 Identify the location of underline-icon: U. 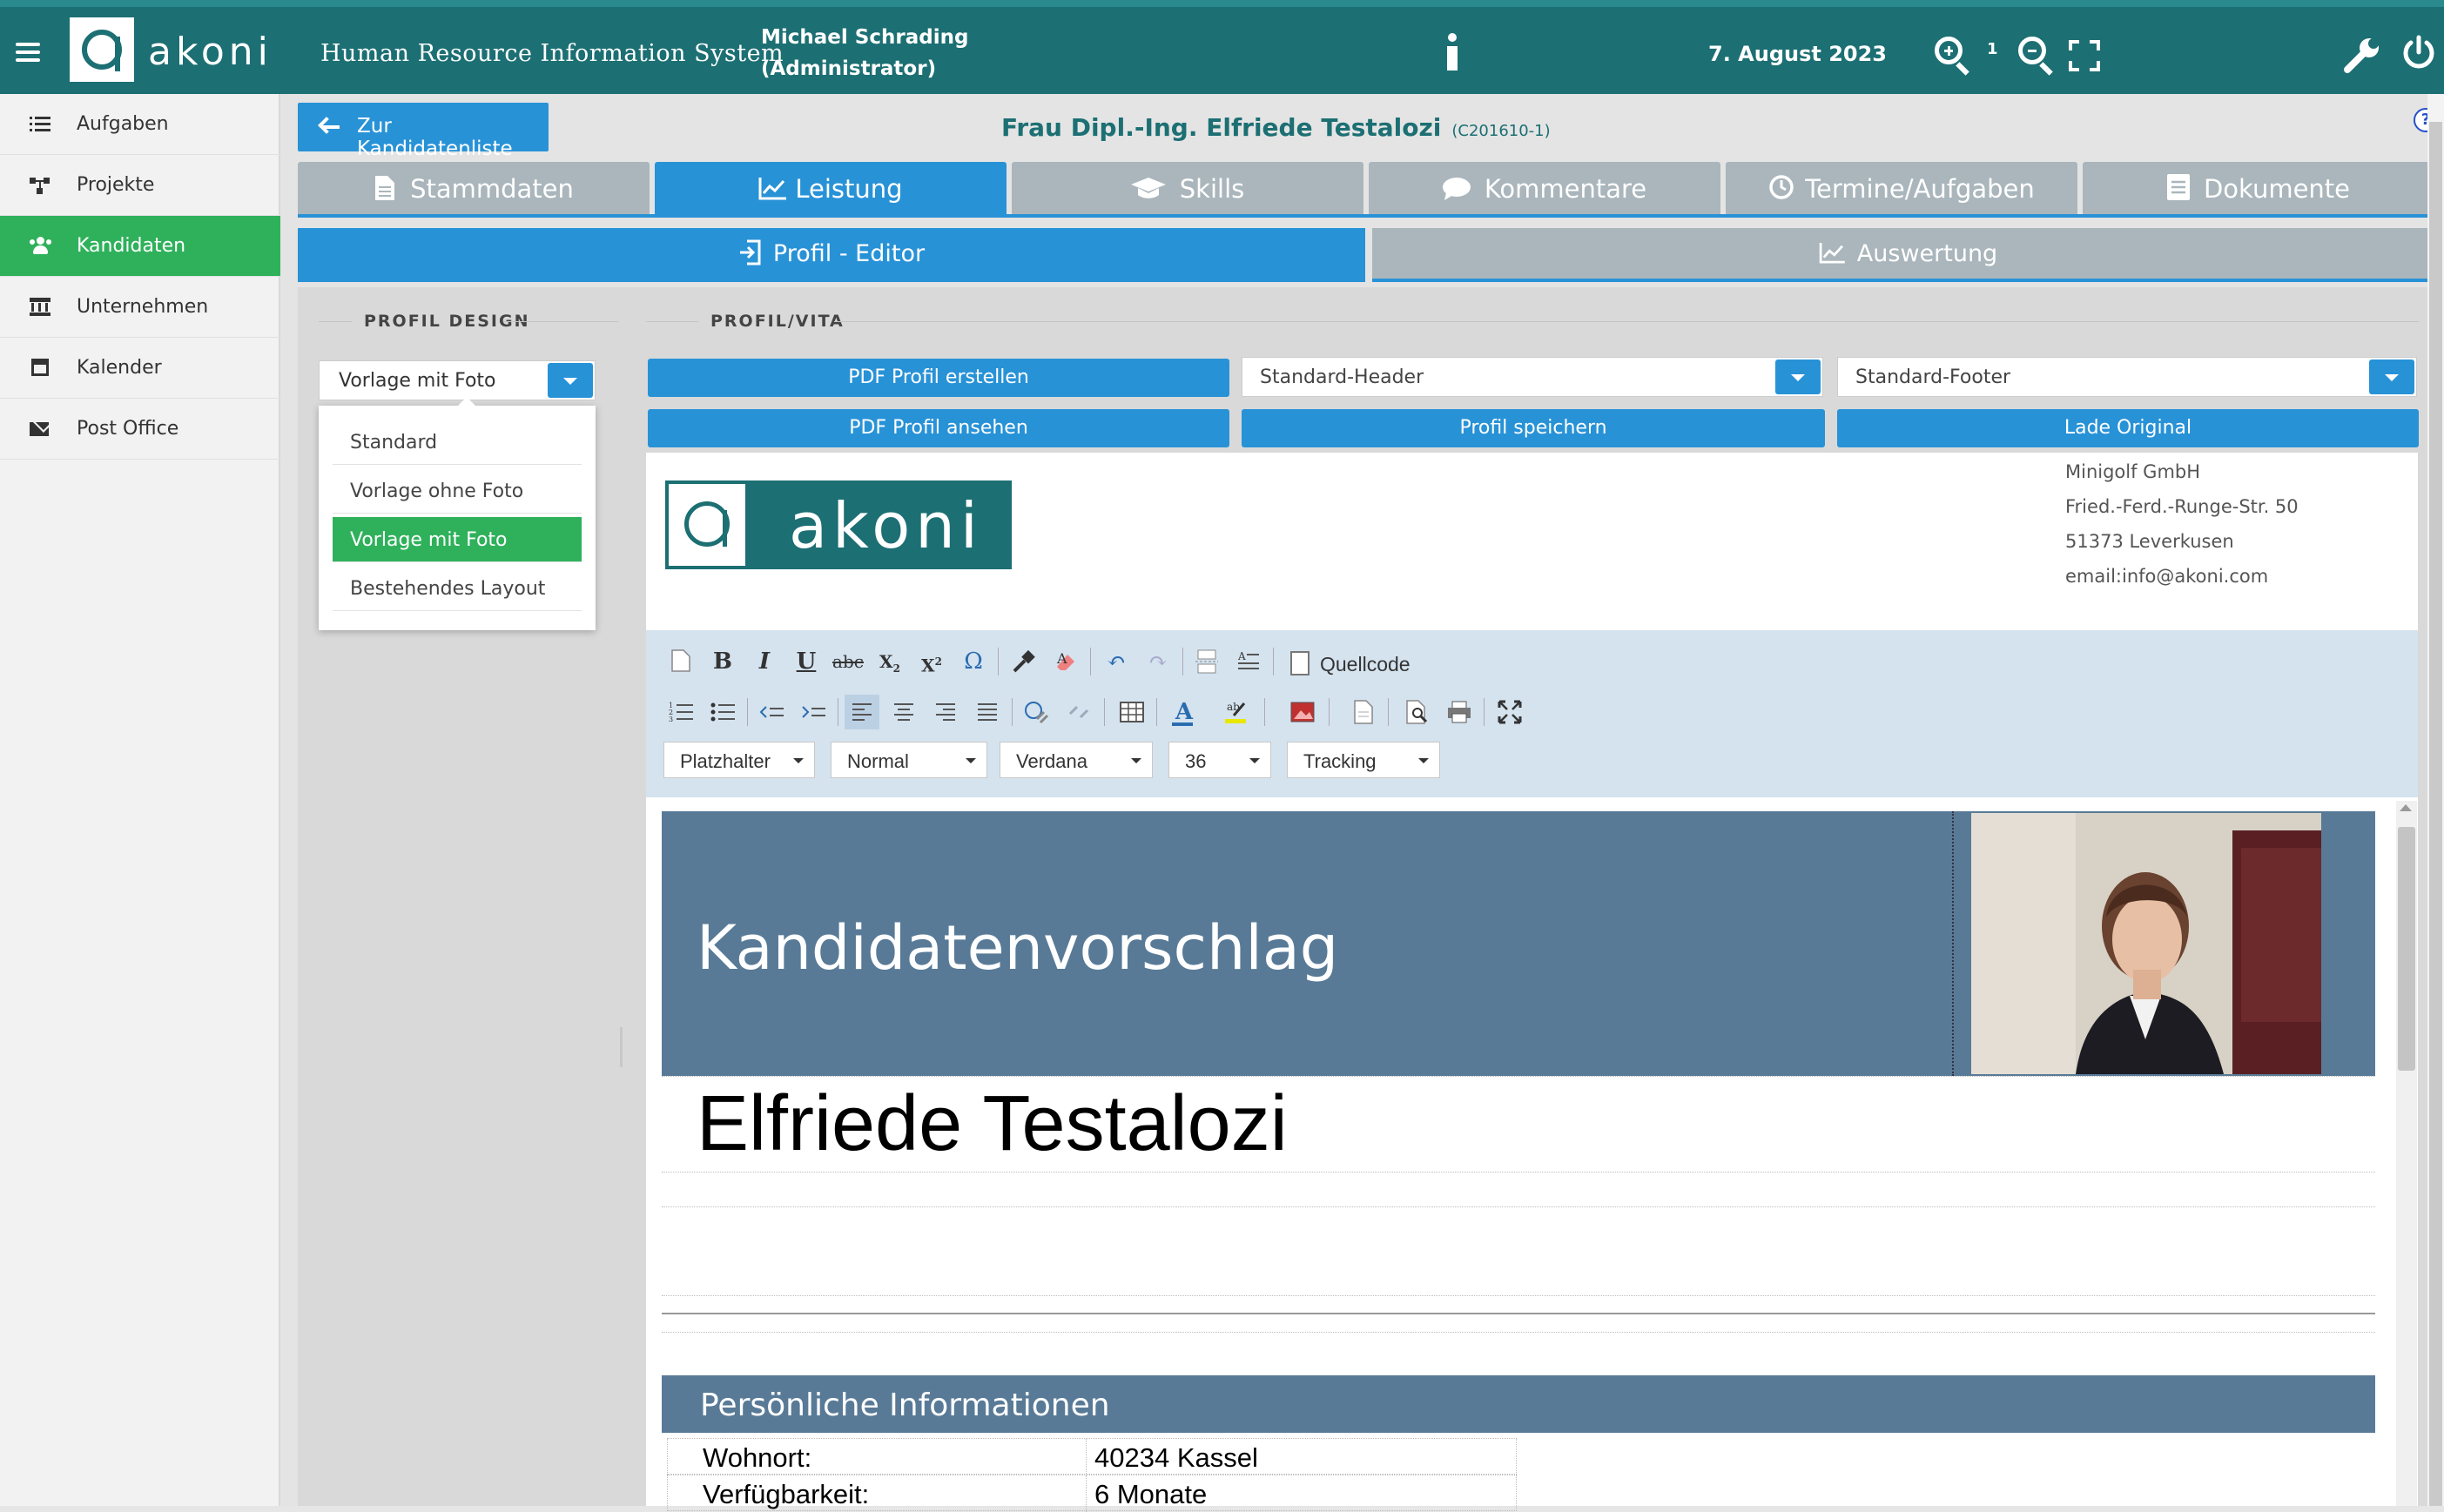
(806, 661).